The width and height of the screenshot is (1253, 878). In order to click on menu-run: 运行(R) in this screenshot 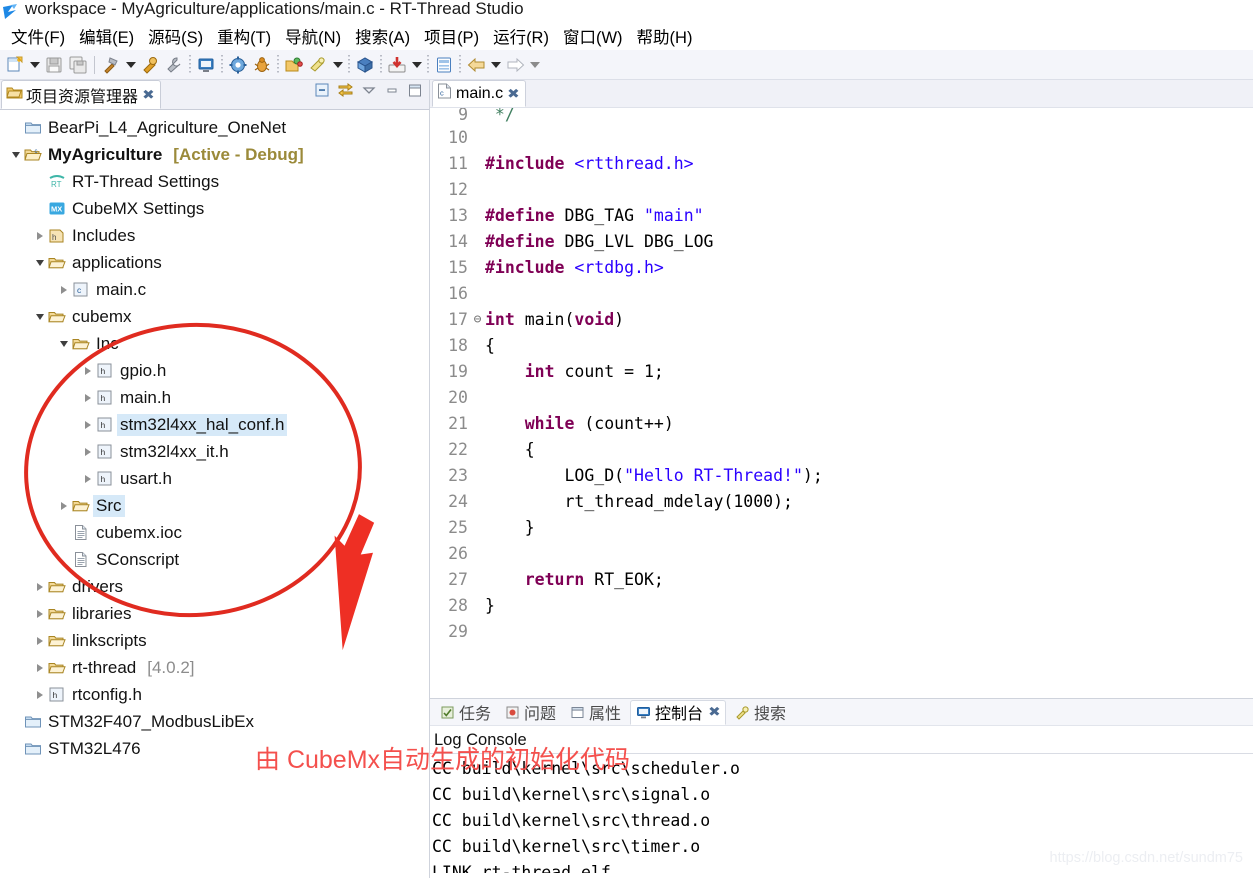, I will do `click(521, 36)`.